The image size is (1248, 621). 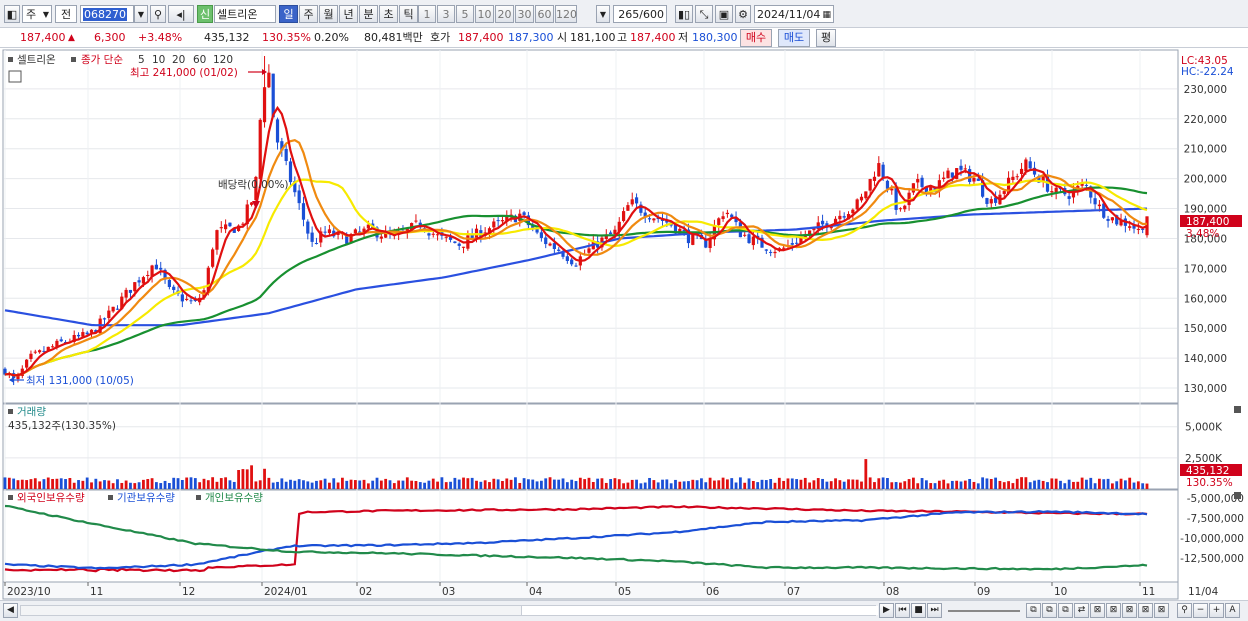 I want to click on interval-button-30: 30, so click(x=524, y=14).